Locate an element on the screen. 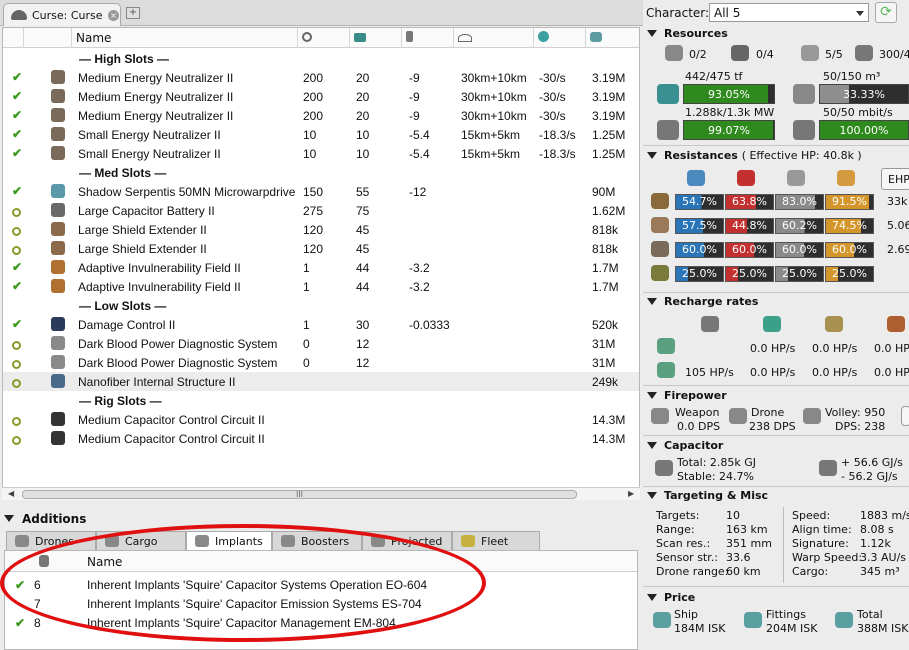  tab-drones: Drones is located at coordinates (51, 540).